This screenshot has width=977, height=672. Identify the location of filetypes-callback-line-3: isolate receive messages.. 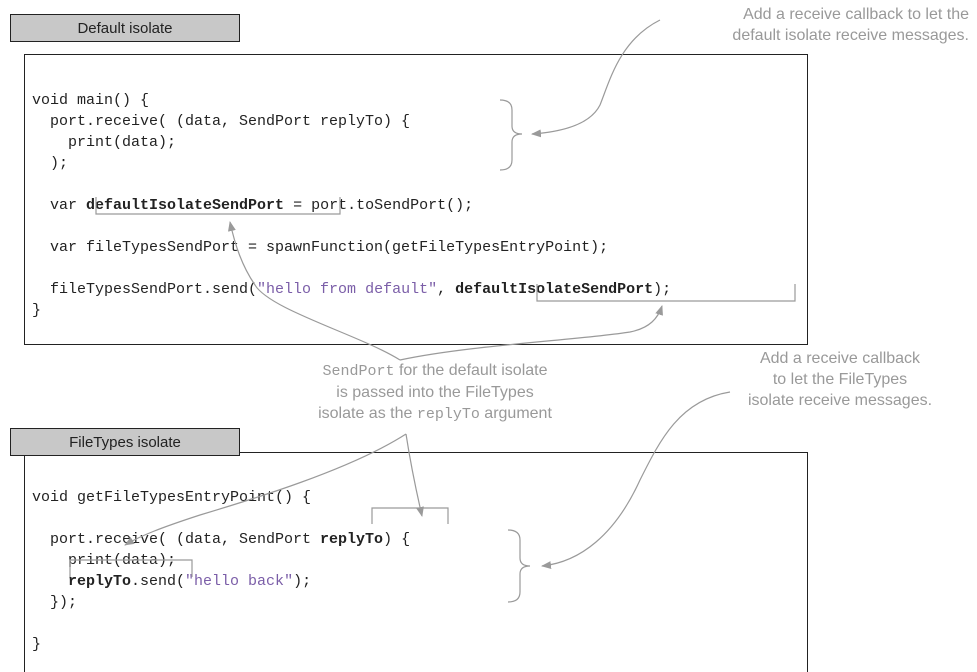
(840, 400).